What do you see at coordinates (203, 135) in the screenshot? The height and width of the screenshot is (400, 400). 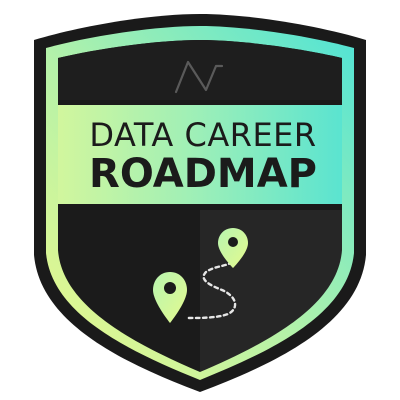 I see `title-line-data-career: DATA CAREER` at bounding box center [203, 135].